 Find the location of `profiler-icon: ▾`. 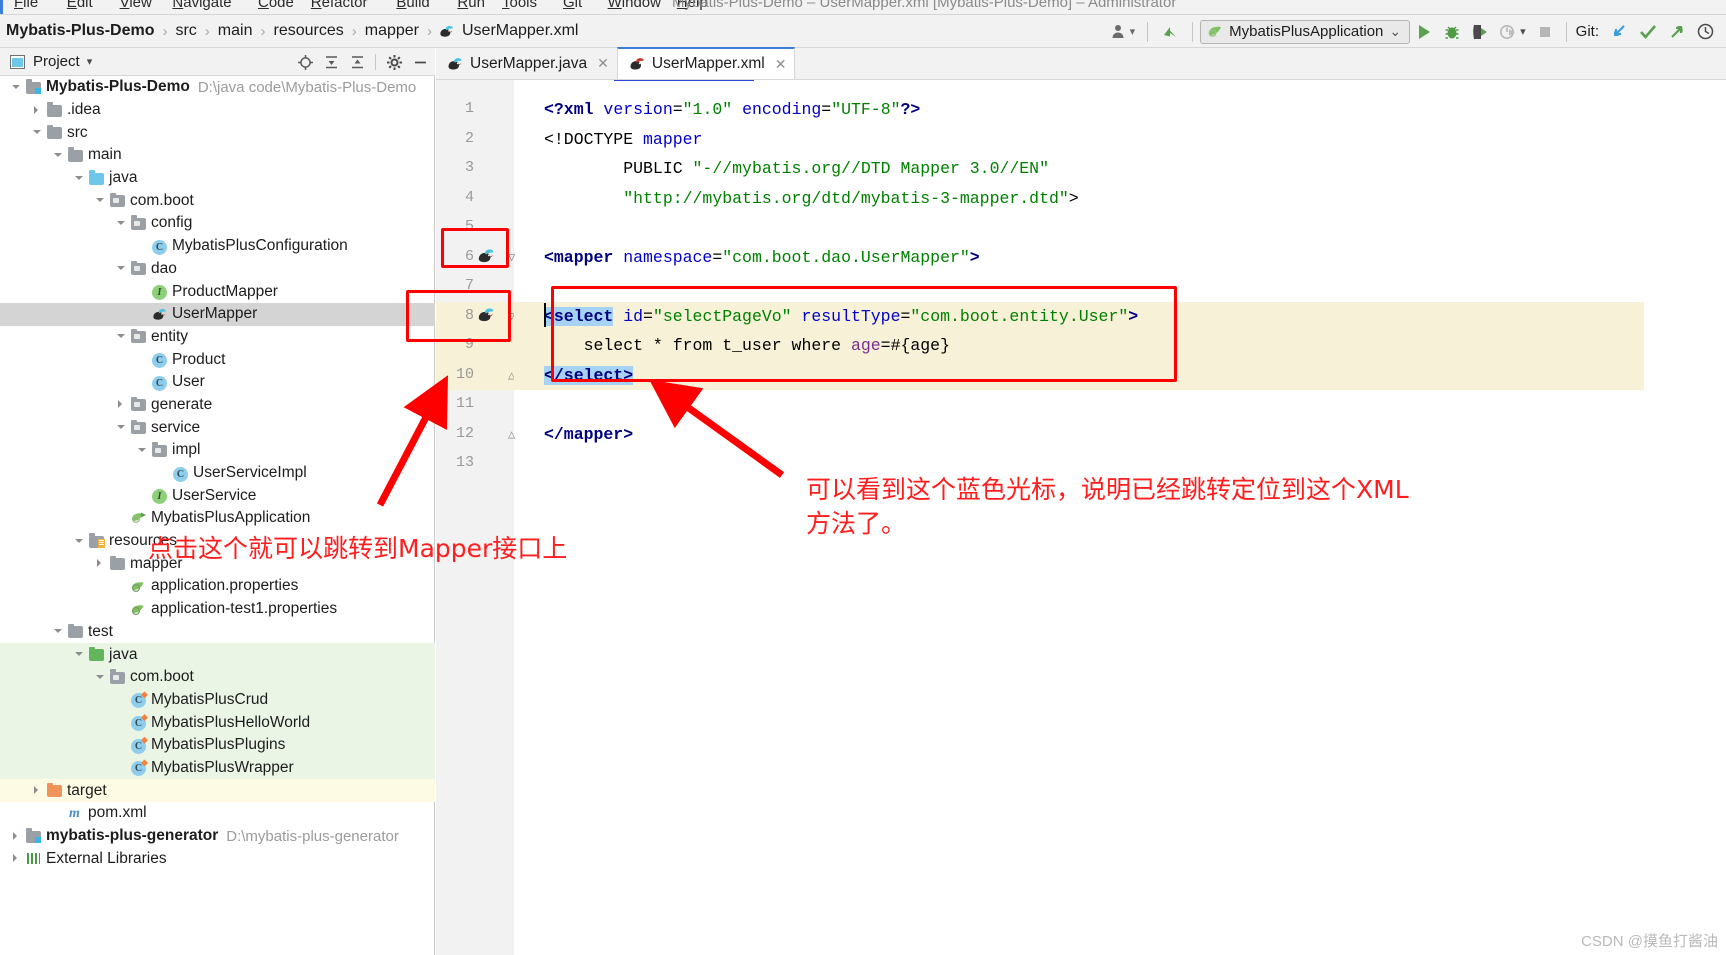

profiler-icon: ▾ is located at coordinates (1512, 32).